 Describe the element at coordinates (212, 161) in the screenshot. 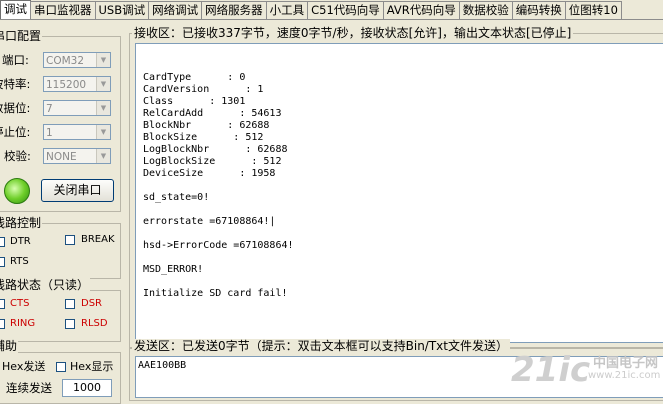

I see `receive-line: LogBlockSize : 512` at that location.